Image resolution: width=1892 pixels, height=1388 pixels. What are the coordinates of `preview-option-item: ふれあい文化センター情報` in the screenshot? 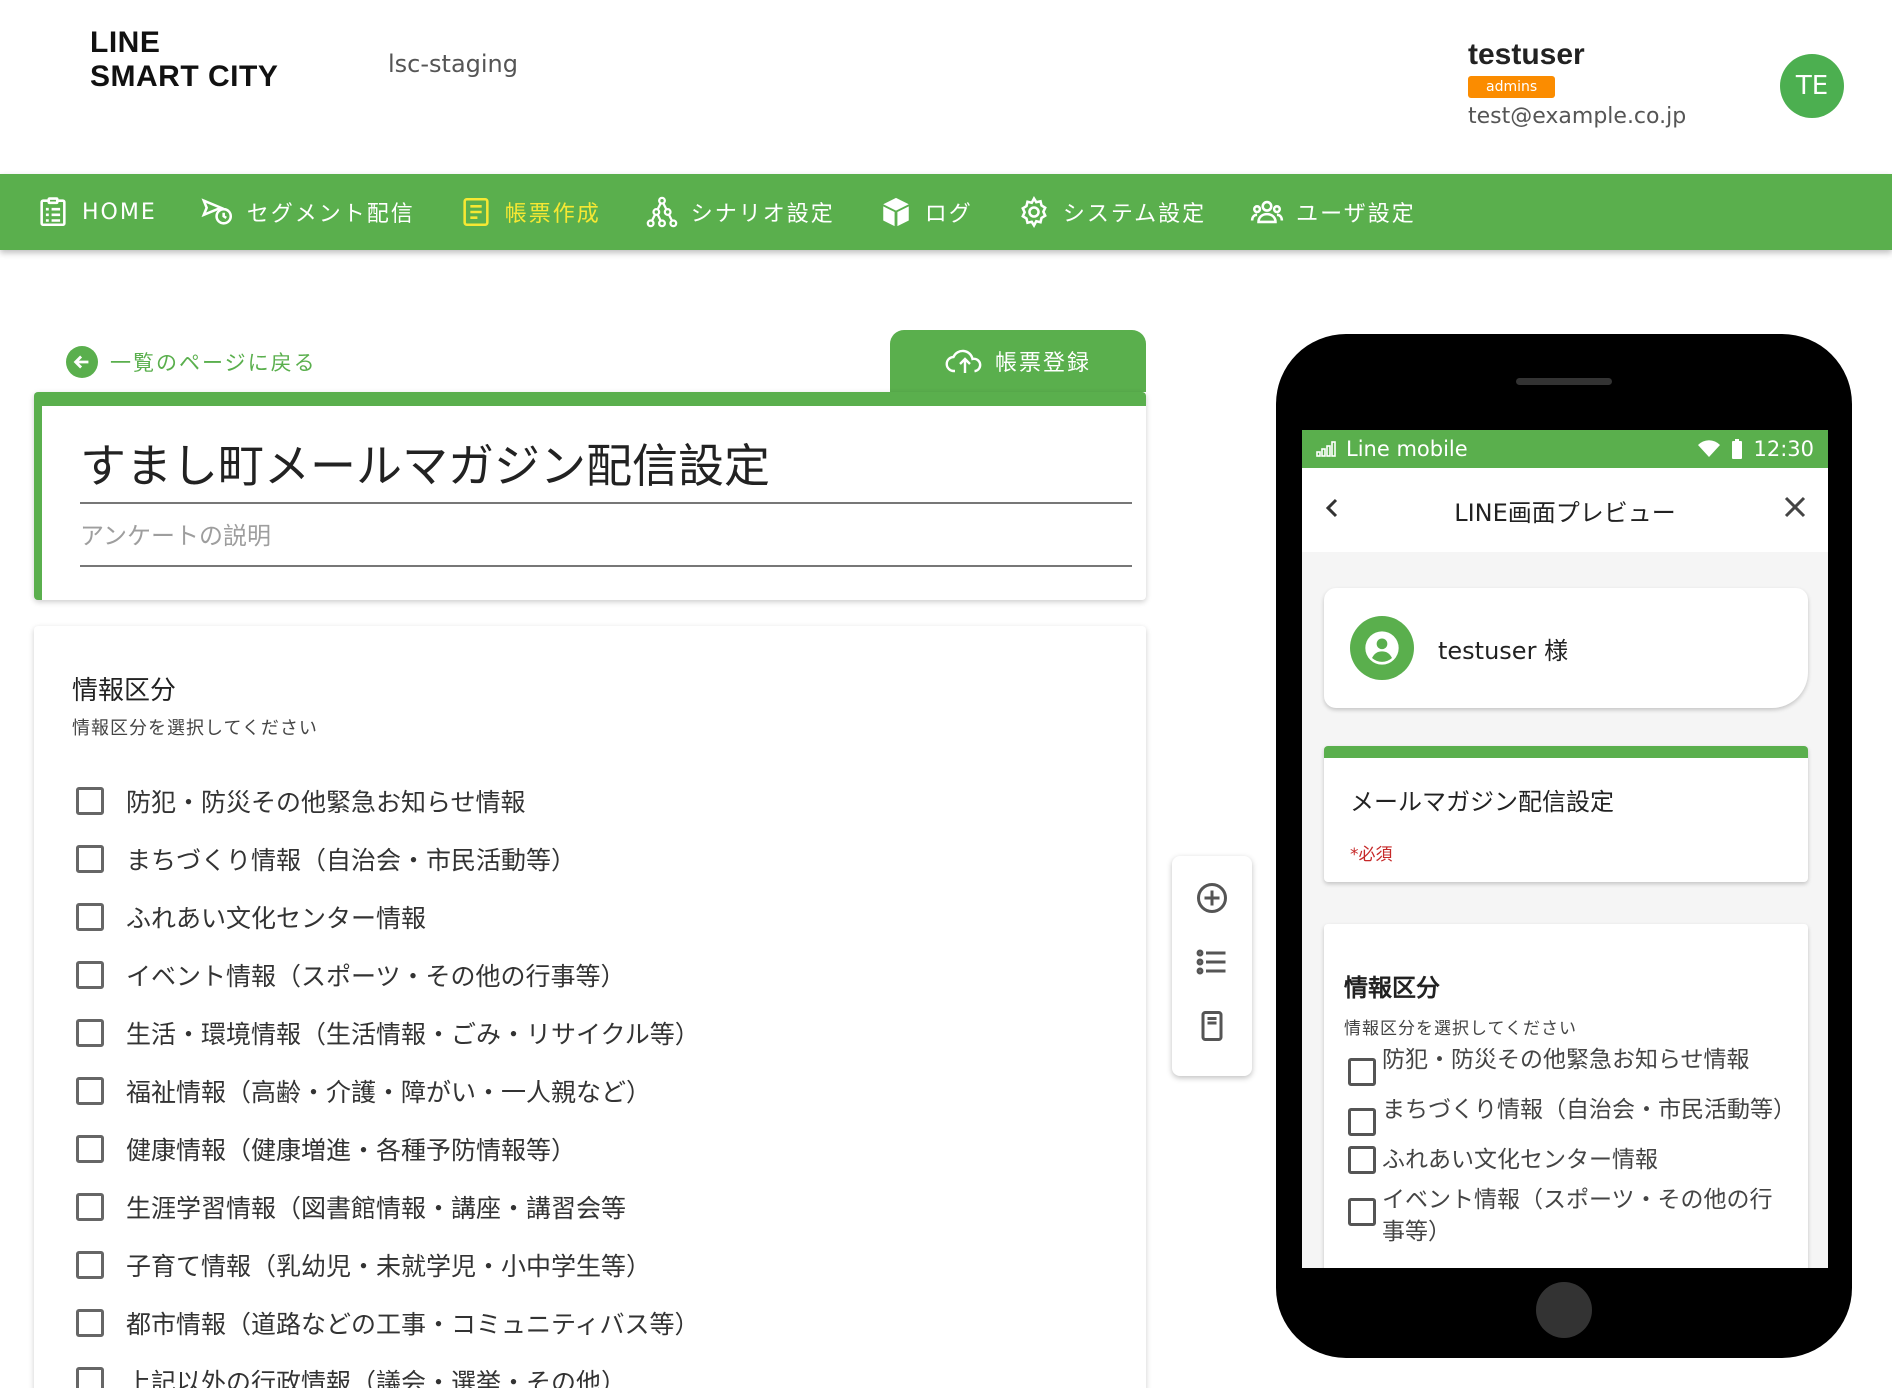 It's located at (1568, 1160).